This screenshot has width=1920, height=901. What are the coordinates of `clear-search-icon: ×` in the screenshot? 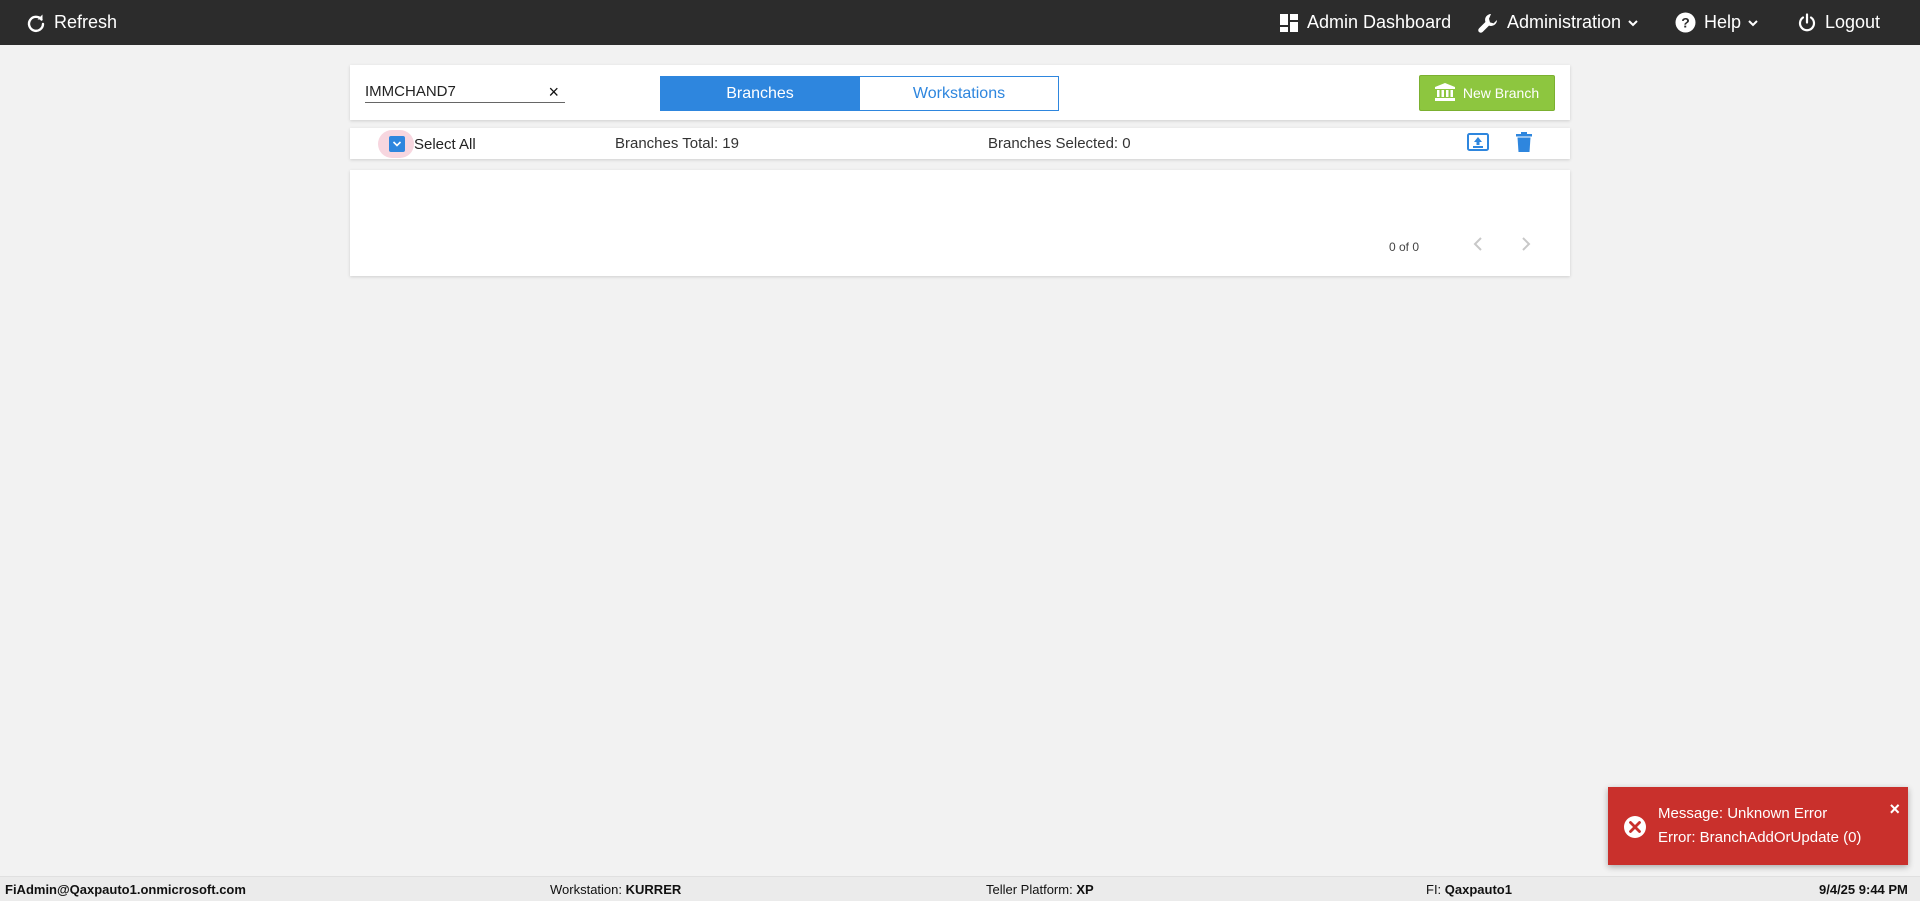 It's located at (553, 92).